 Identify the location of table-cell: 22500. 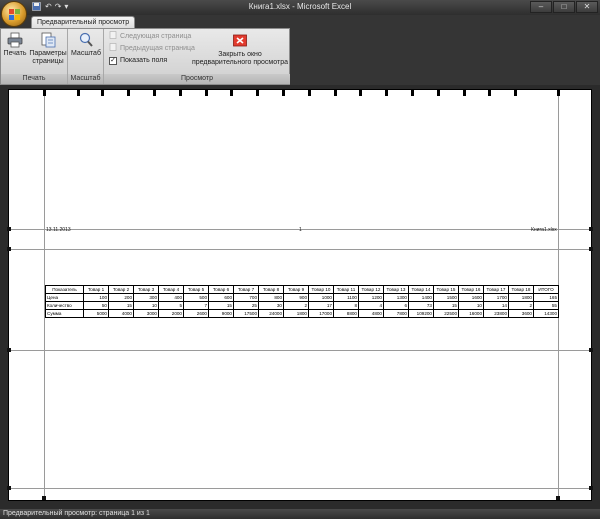
(446, 313).